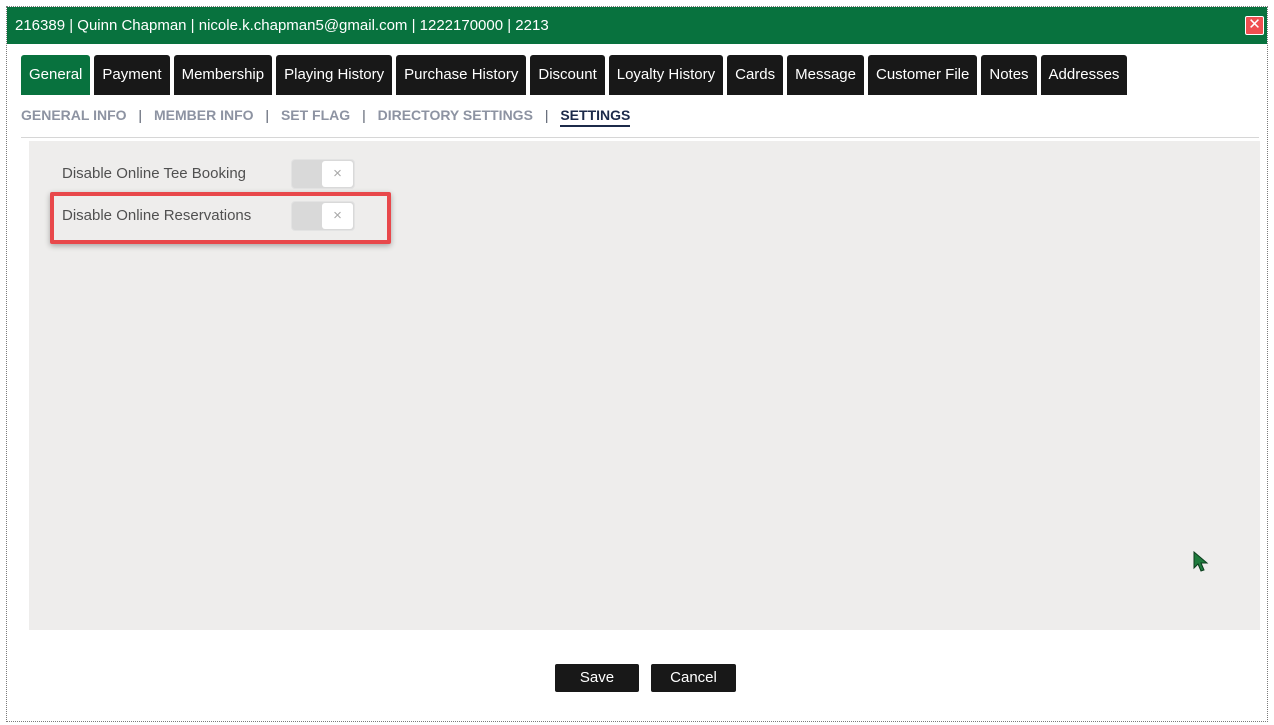 The width and height of the screenshot is (1274, 725). What do you see at coordinates (132, 75) in the screenshot?
I see `tab-payment: Payment` at bounding box center [132, 75].